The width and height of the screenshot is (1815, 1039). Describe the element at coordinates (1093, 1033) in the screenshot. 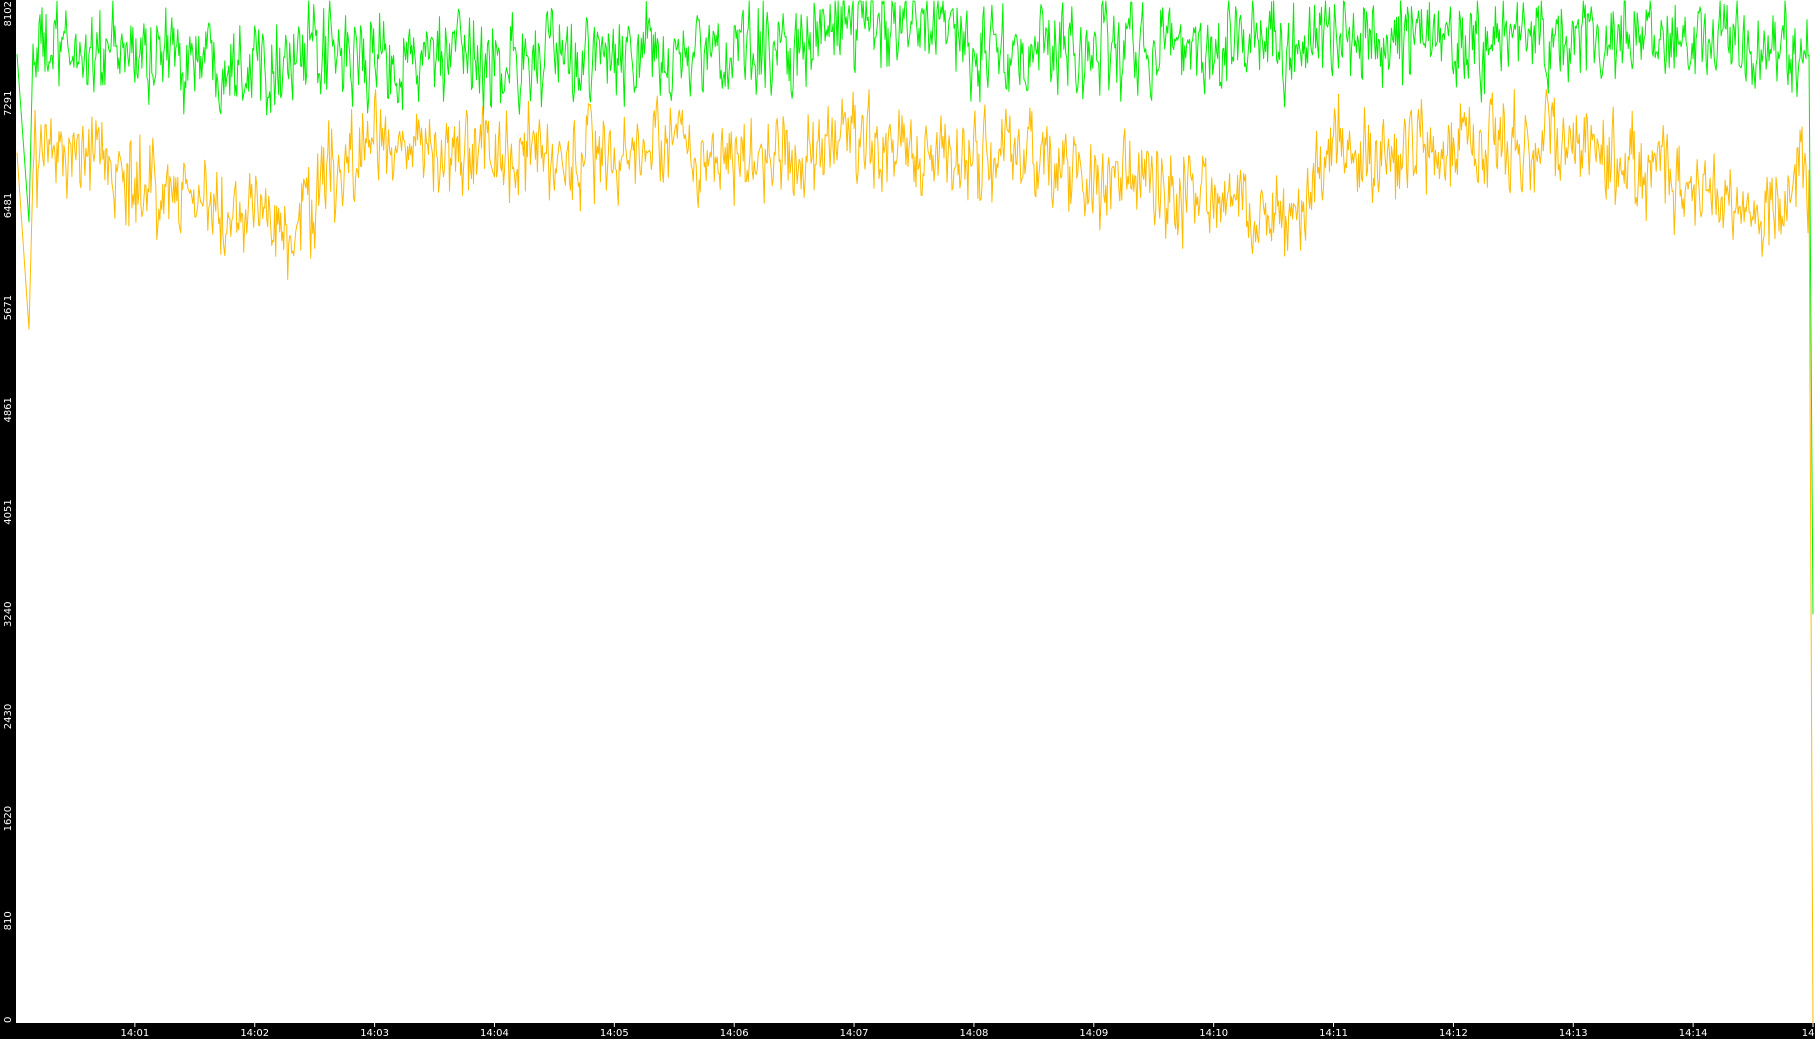

I see `x-tick-label: 14:09` at that location.